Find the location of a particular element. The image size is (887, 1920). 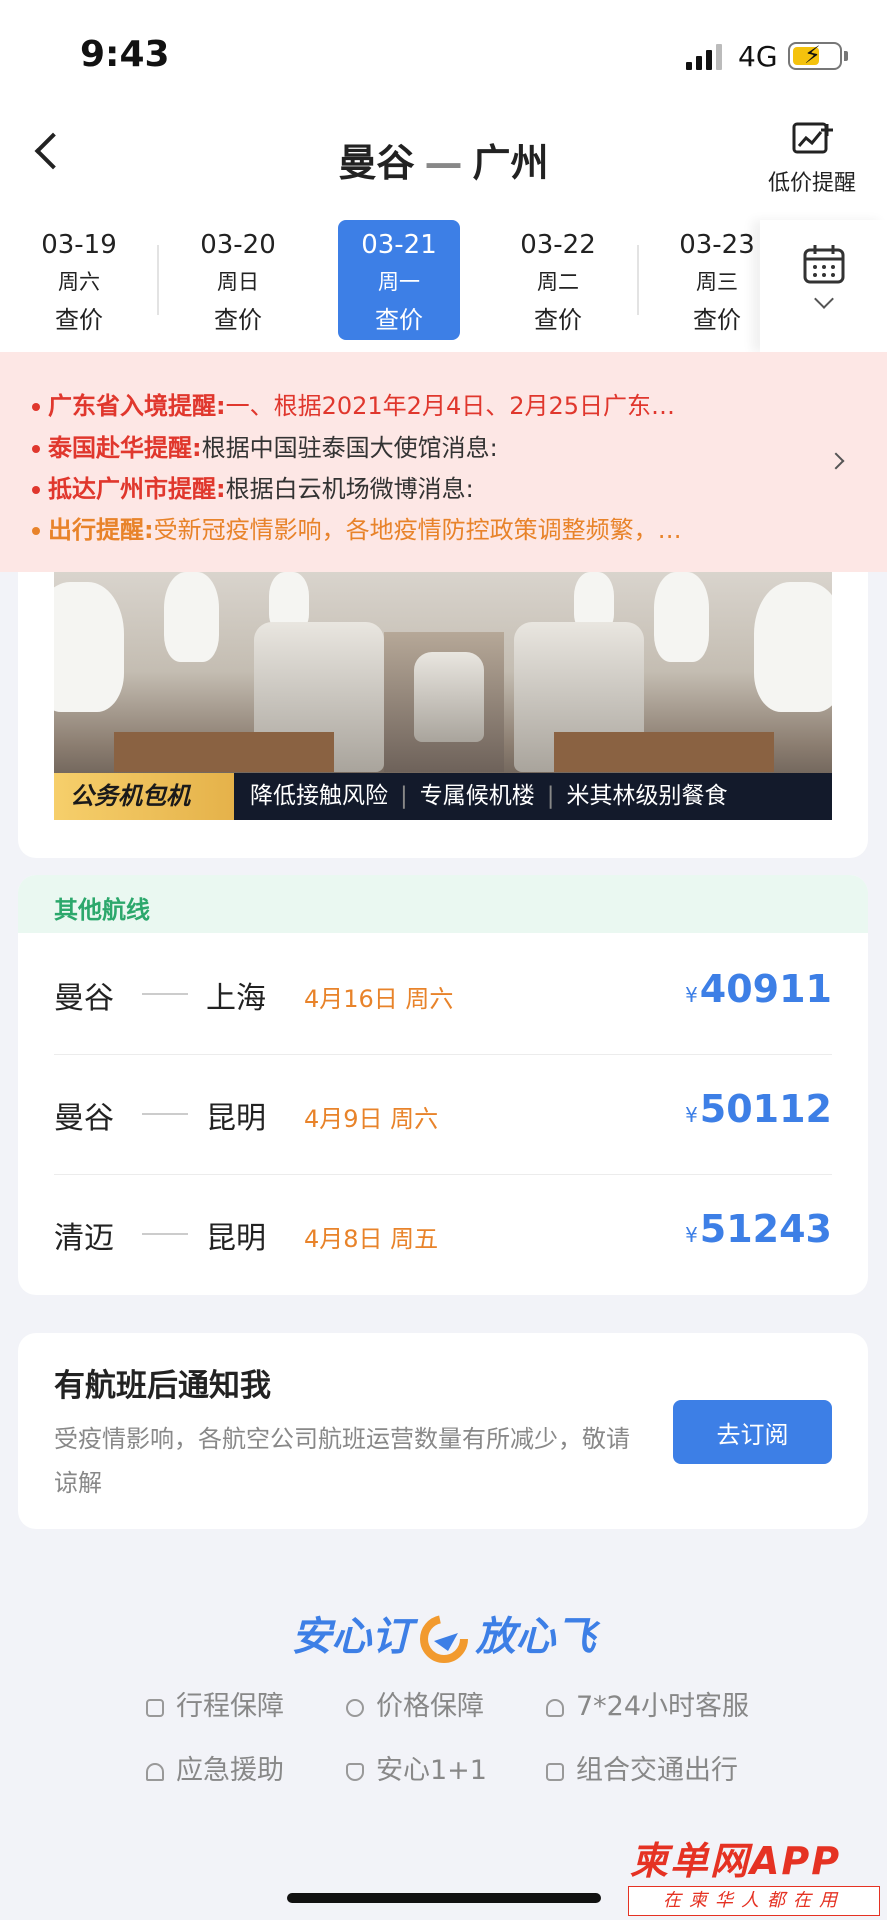

other-routes-title: 其他航线 is located at coordinates (102, 910).